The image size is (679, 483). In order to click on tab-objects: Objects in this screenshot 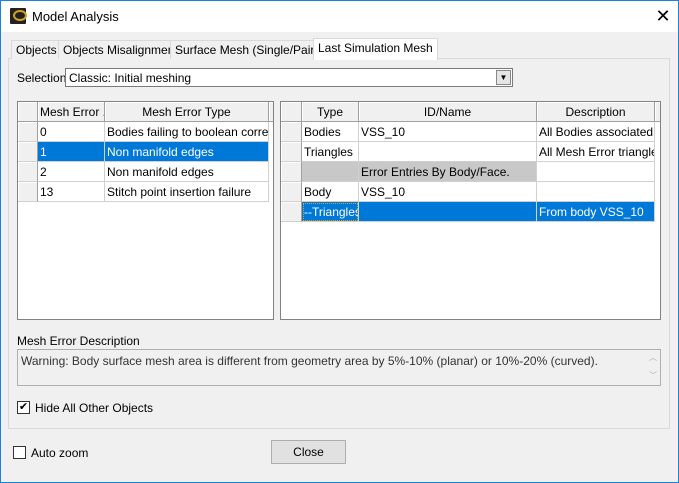, I will do `click(36, 49)`.